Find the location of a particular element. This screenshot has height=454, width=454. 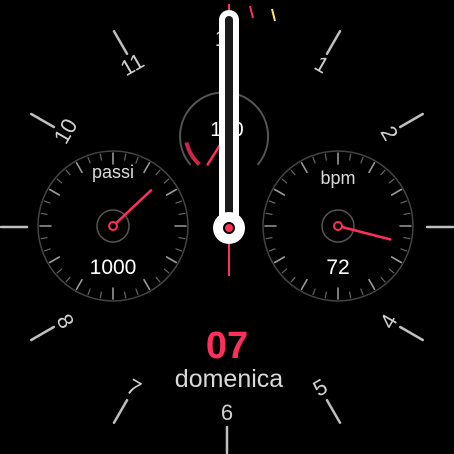

numeral-10: 10 is located at coordinates (66, 131).